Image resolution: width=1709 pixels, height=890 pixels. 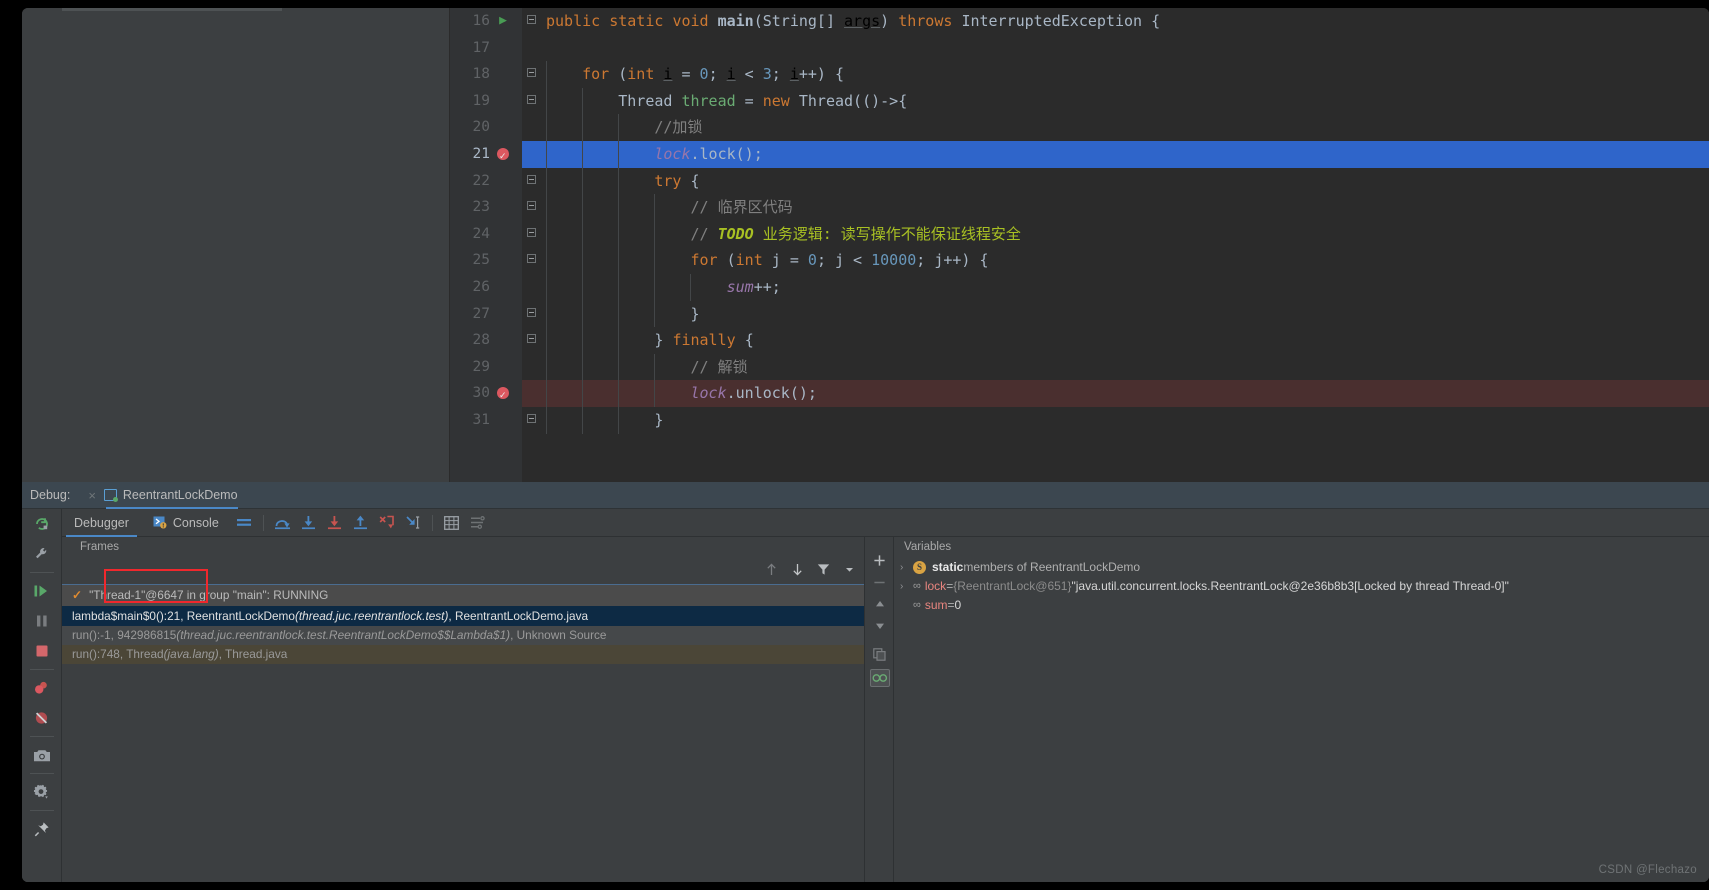 I want to click on variable-name: static, so click(x=948, y=567).